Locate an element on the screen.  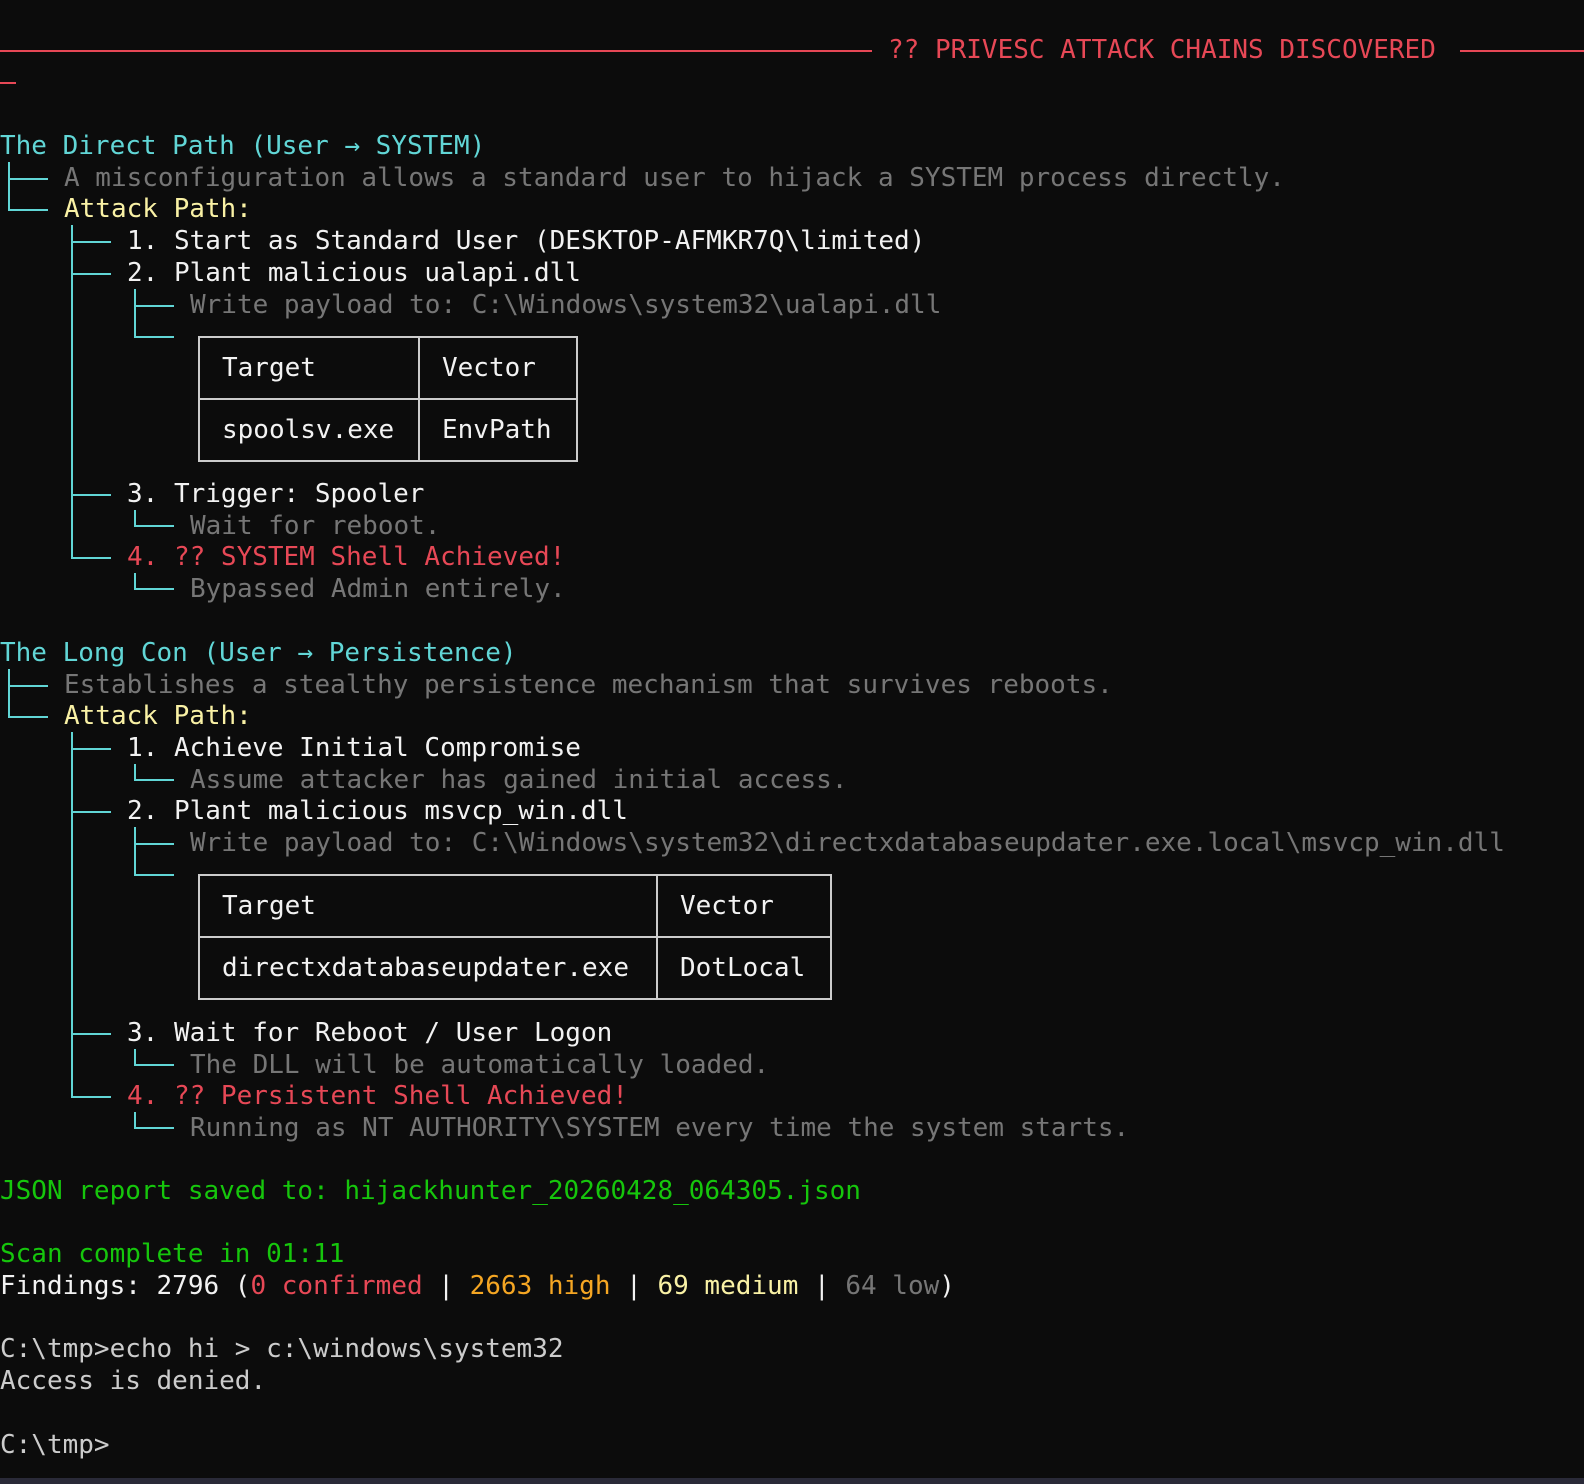
chain2-attack-path-label: Attack Path: is located at coordinates (158, 716).